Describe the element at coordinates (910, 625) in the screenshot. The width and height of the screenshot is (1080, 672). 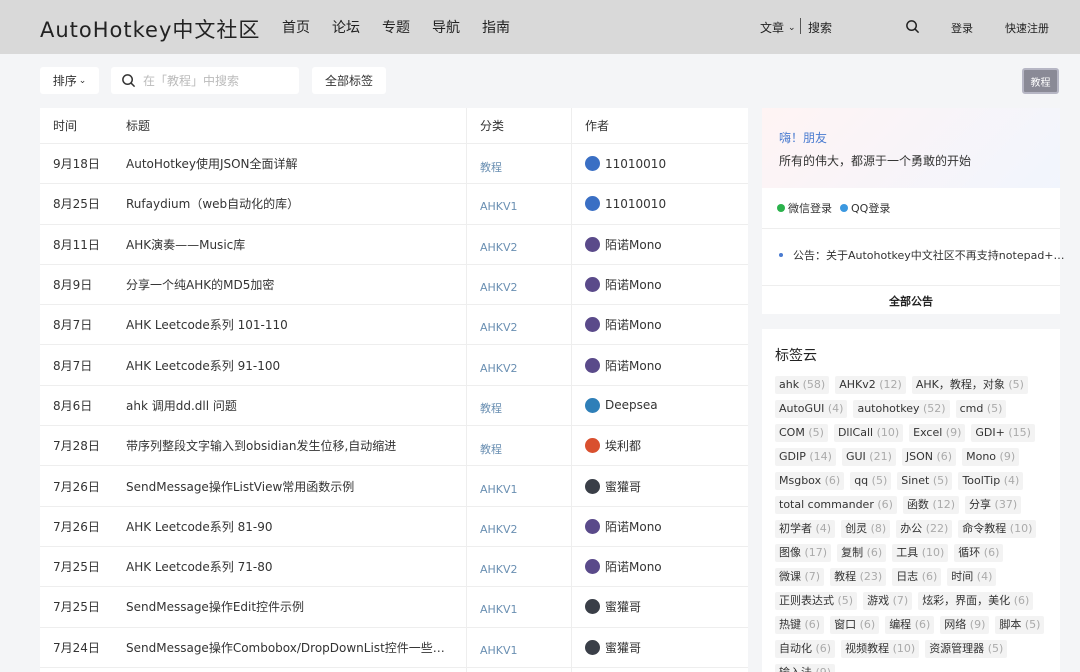
I see `tag-item: 编程 (6)` at that location.